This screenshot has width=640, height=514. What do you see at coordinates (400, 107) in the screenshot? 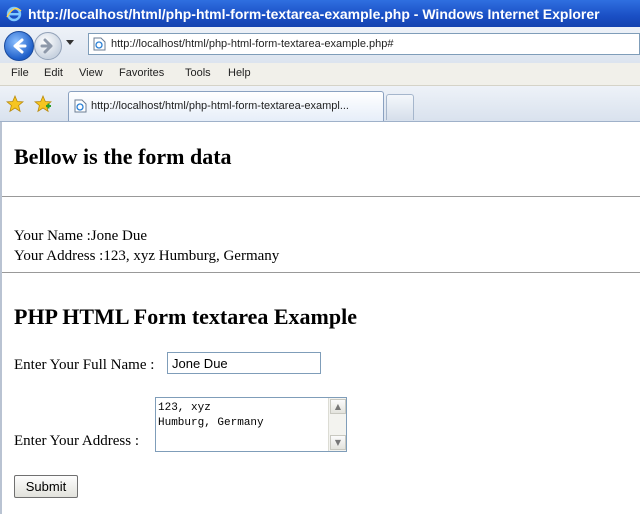
I see `new-tab-button` at bounding box center [400, 107].